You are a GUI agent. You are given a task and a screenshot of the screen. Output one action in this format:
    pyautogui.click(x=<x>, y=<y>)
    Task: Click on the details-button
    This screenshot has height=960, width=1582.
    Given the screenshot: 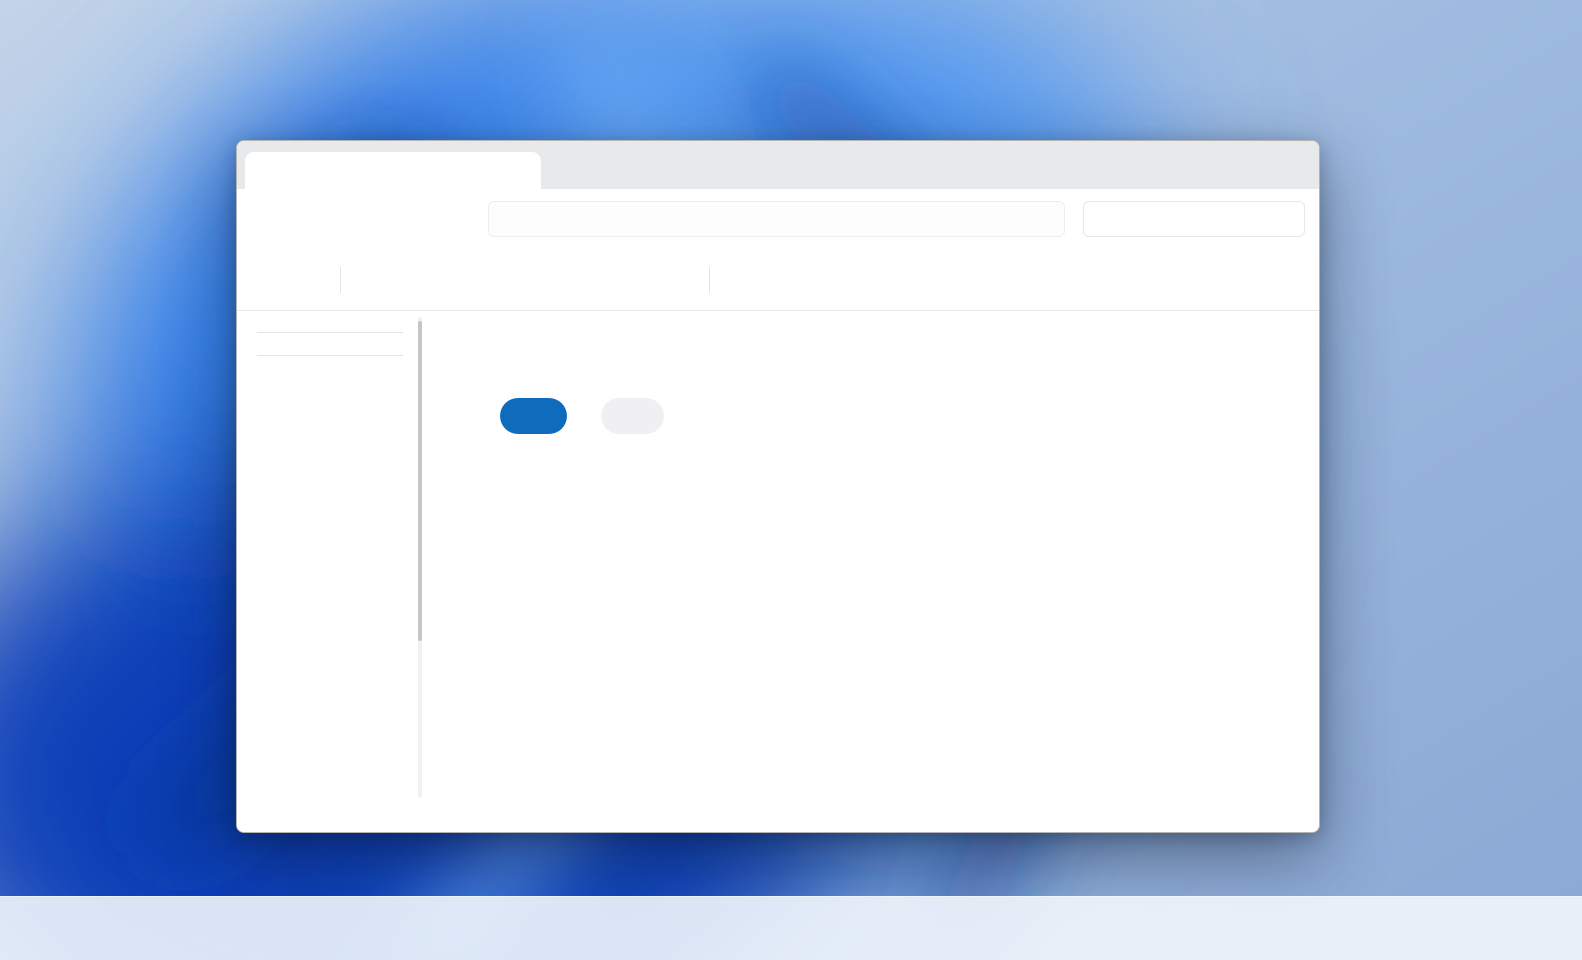 What is the action you would take?
    pyautogui.click(x=1272, y=280)
    